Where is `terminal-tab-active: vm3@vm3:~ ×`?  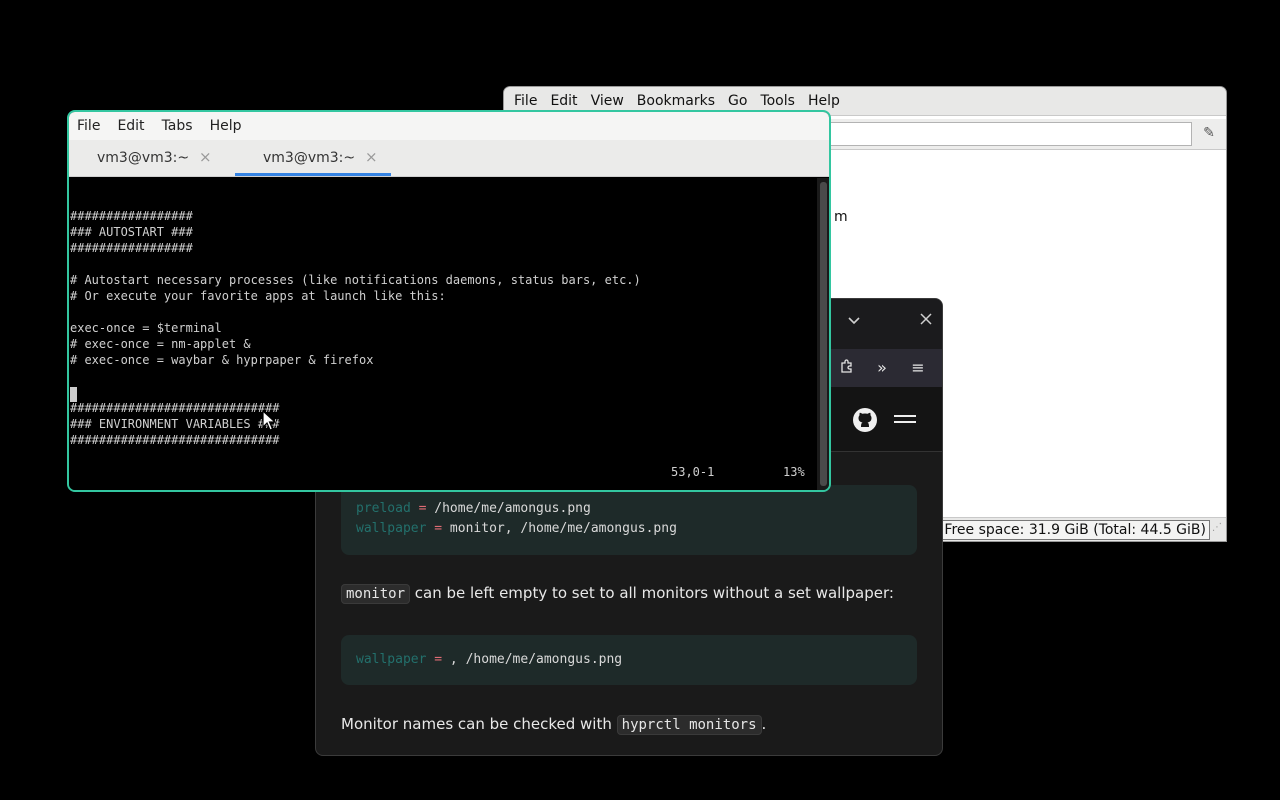 terminal-tab-active: vm3@vm3:~ × is located at coordinates (313, 158).